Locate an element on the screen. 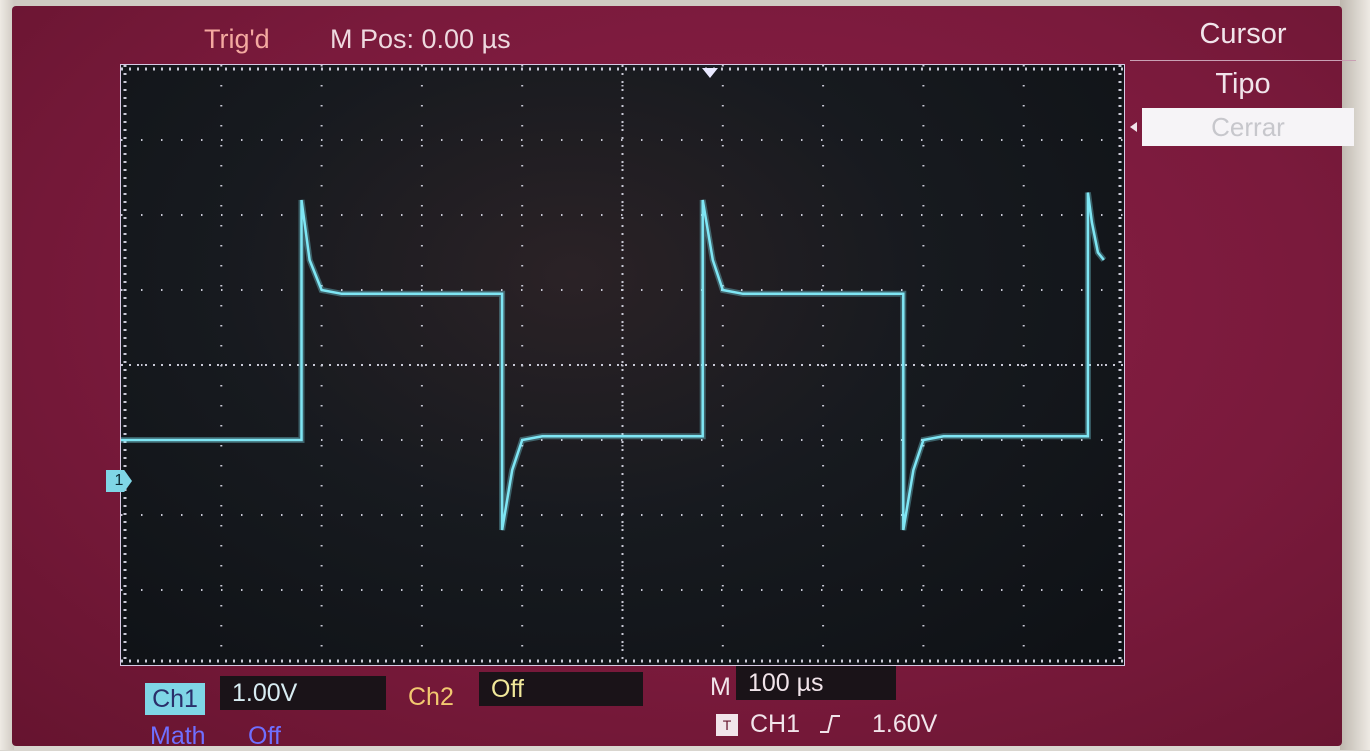 Image resolution: width=1370 pixels, height=751 pixels. cursor-type-option: Cerrar is located at coordinates (1248, 127).